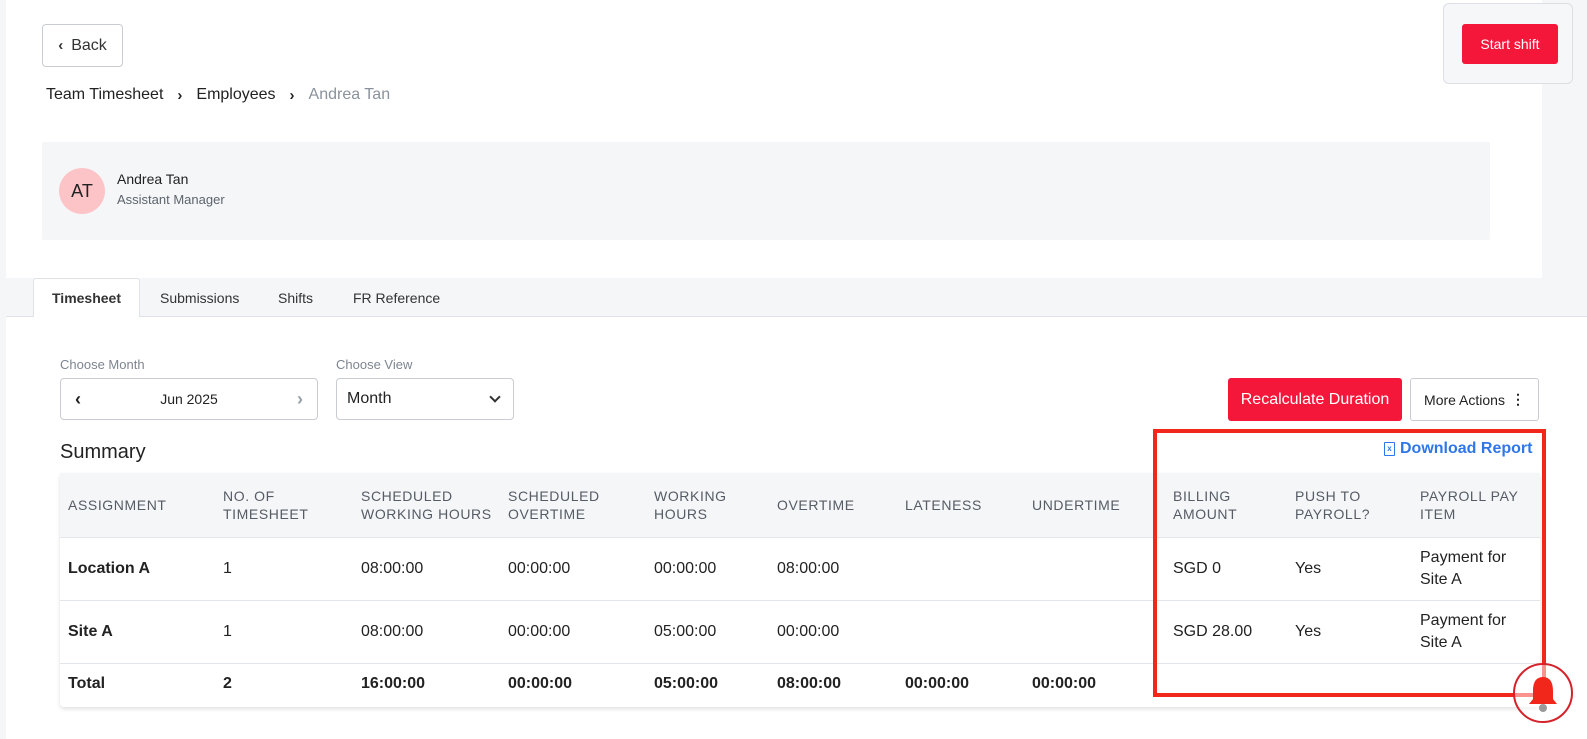 The width and height of the screenshot is (1587, 739). I want to click on download-report-label: Download Report, so click(1466, 448).